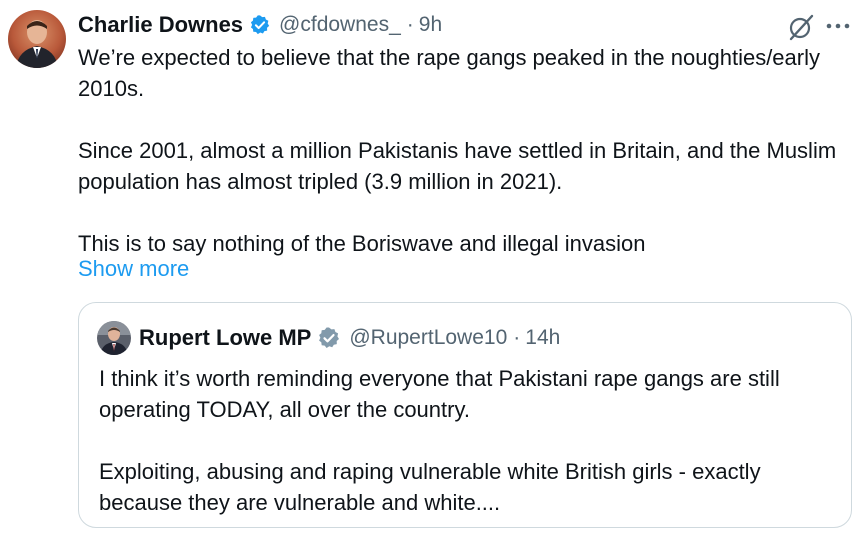 The image size is (864, 543). I want to click on quoted-tweet-header: Rupert Lowe MP @RupertLowe10 · 14h, so click(349, 338).